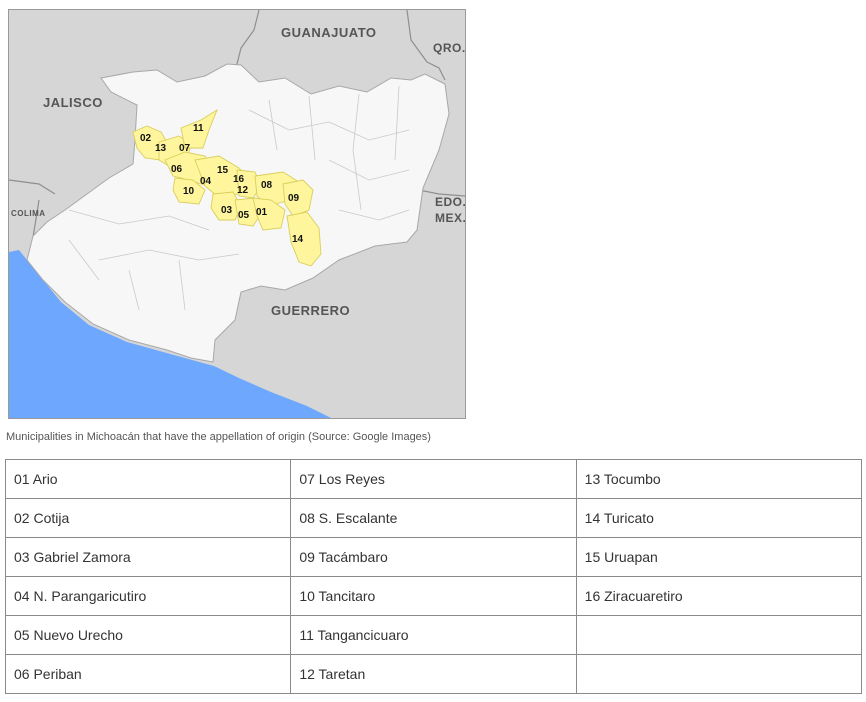 This screenshot has height=702, width=866. I want to click on table-cell: 08 S. Escalante, so click(433, 518).